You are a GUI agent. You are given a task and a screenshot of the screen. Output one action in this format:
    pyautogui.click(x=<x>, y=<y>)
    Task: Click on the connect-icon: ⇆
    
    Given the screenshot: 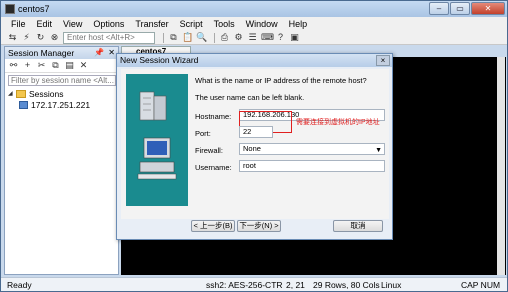 What is the action you would take?
    pyautogui.click(x=12, y=37)
    